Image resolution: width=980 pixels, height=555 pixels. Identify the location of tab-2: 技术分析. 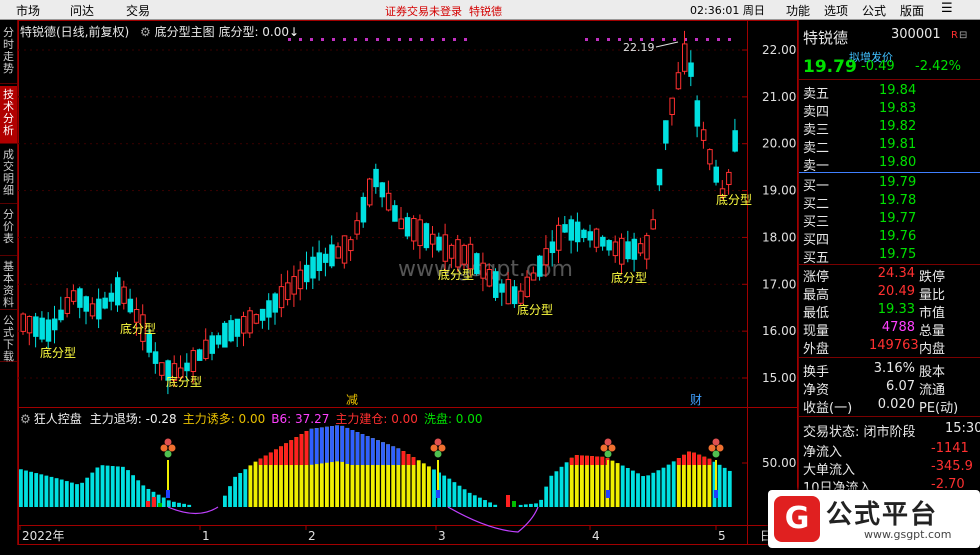
(8, 115).